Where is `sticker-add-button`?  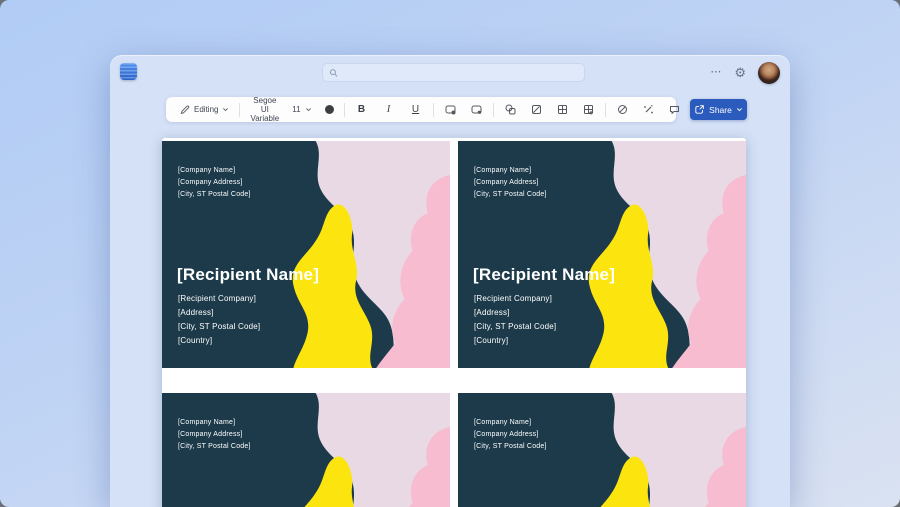
sticker-add-button is located at coordinates (450, 109).